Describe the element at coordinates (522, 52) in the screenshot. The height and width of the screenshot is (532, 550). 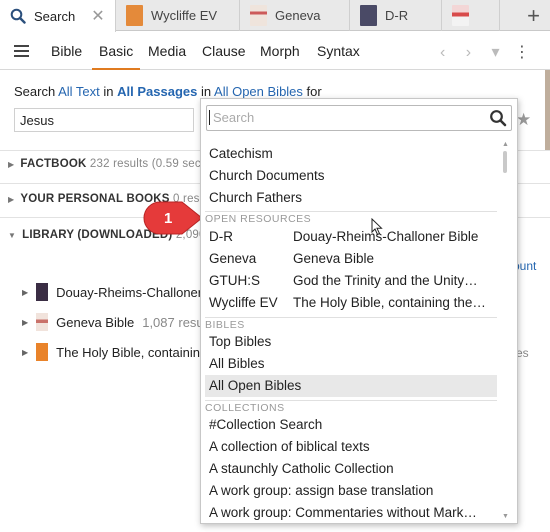
I see `more-options-icon: ⋮` at that location.